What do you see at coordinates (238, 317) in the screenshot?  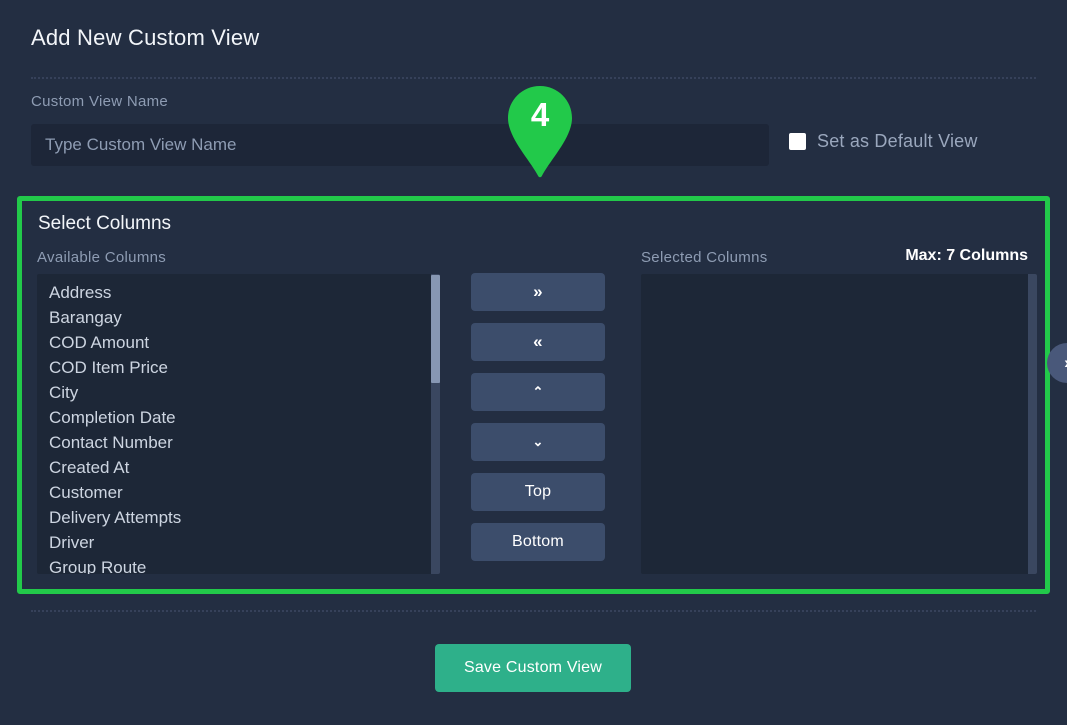 I see `available-column-item: Barangay` at bounding box center [238, 317].